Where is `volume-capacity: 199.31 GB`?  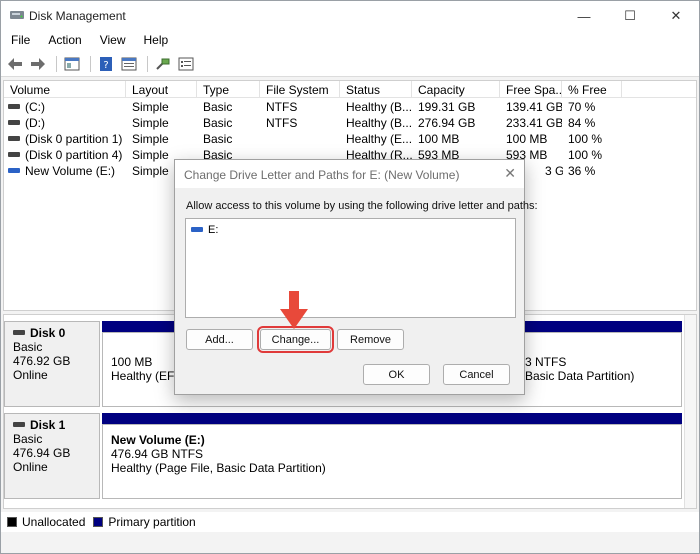
volume-capacity: 199.31 GB is located at coordinates (447, 107).